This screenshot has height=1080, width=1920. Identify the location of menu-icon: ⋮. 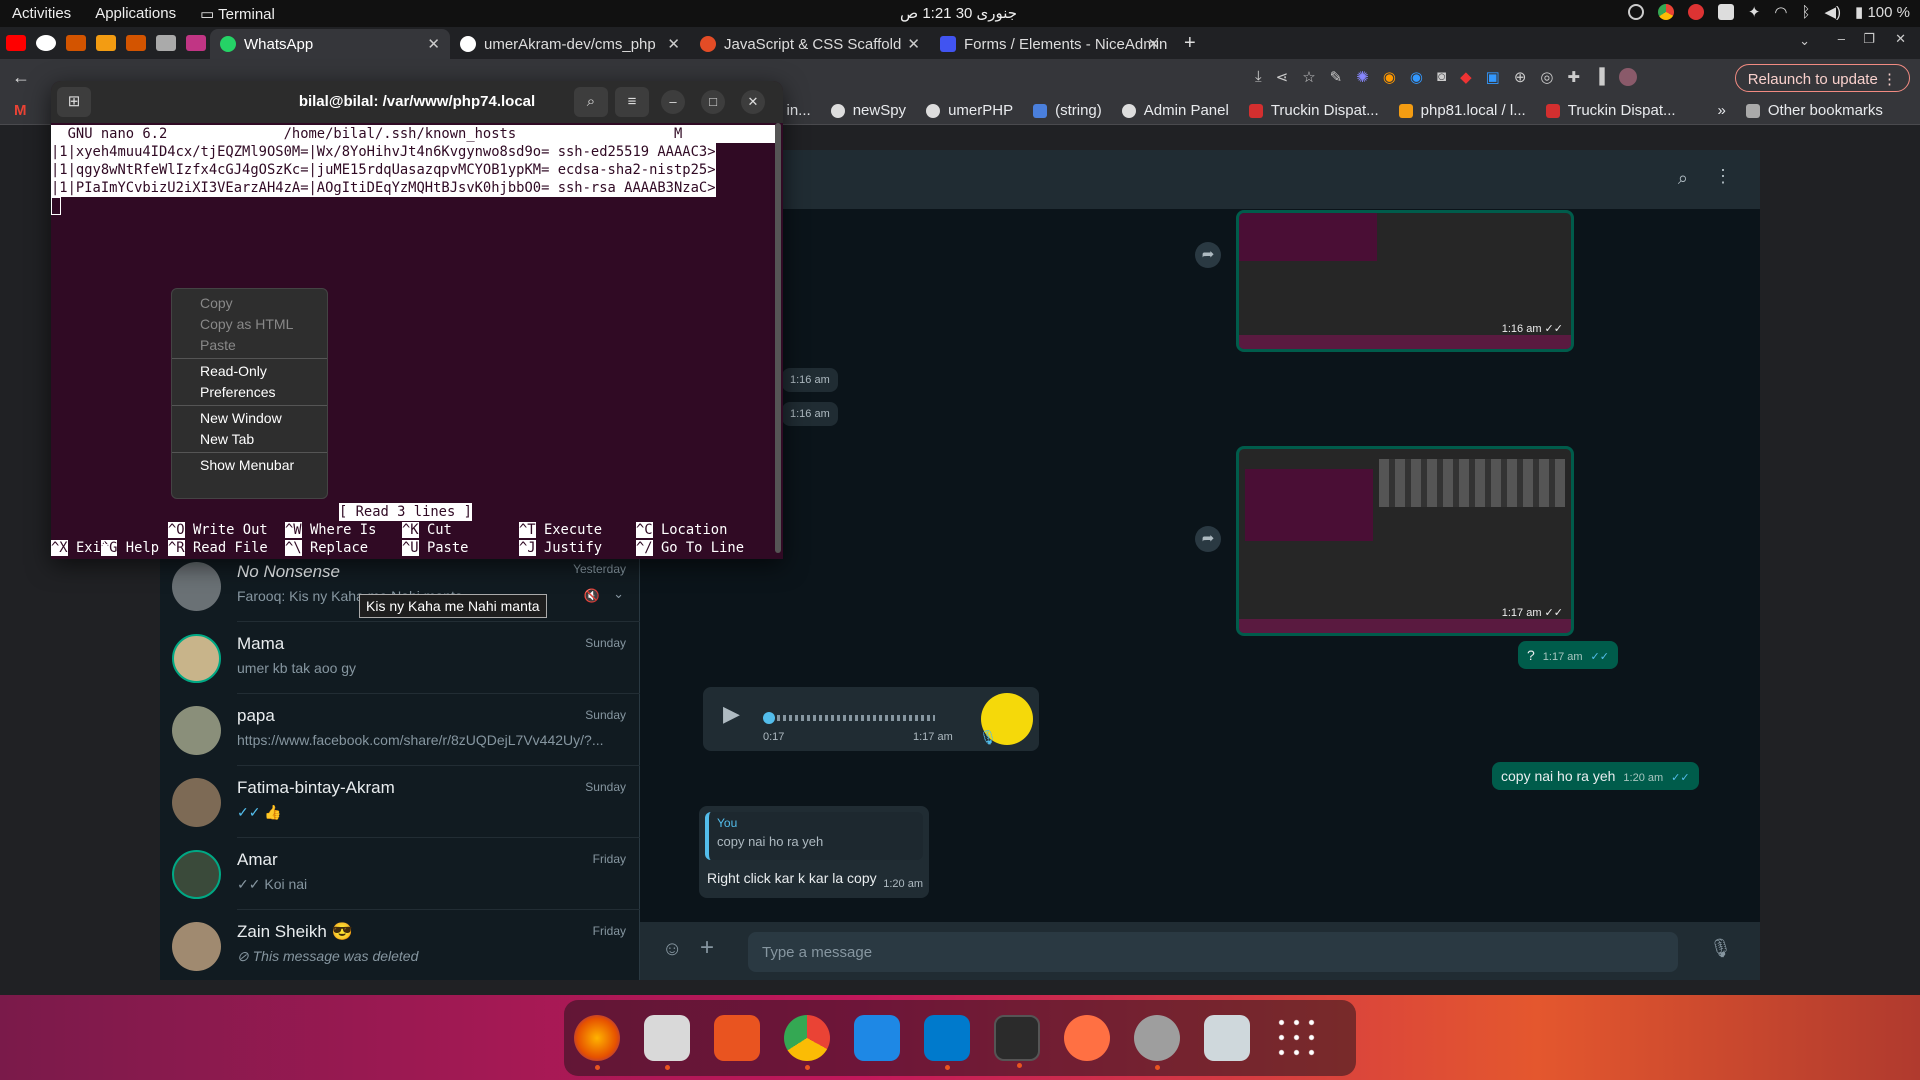
(1723, 176).